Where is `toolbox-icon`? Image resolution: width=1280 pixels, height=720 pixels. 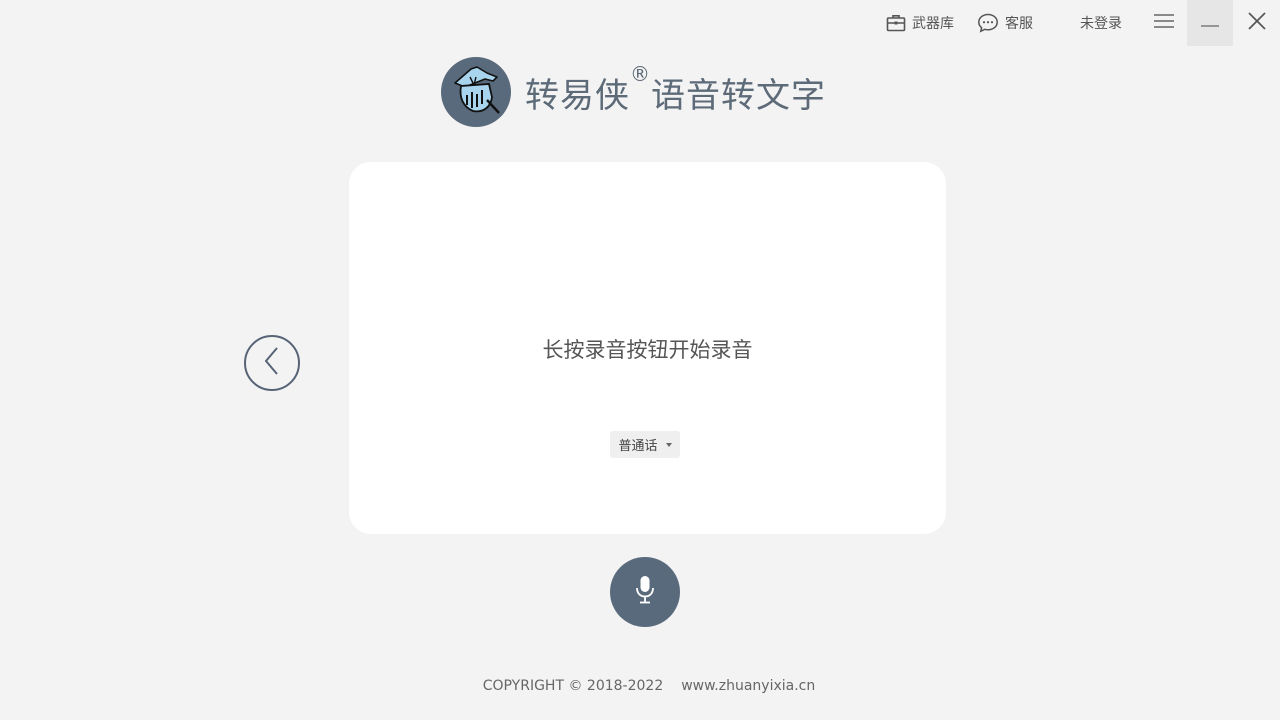 toolbox-icon is located at coordinates (896, 23).